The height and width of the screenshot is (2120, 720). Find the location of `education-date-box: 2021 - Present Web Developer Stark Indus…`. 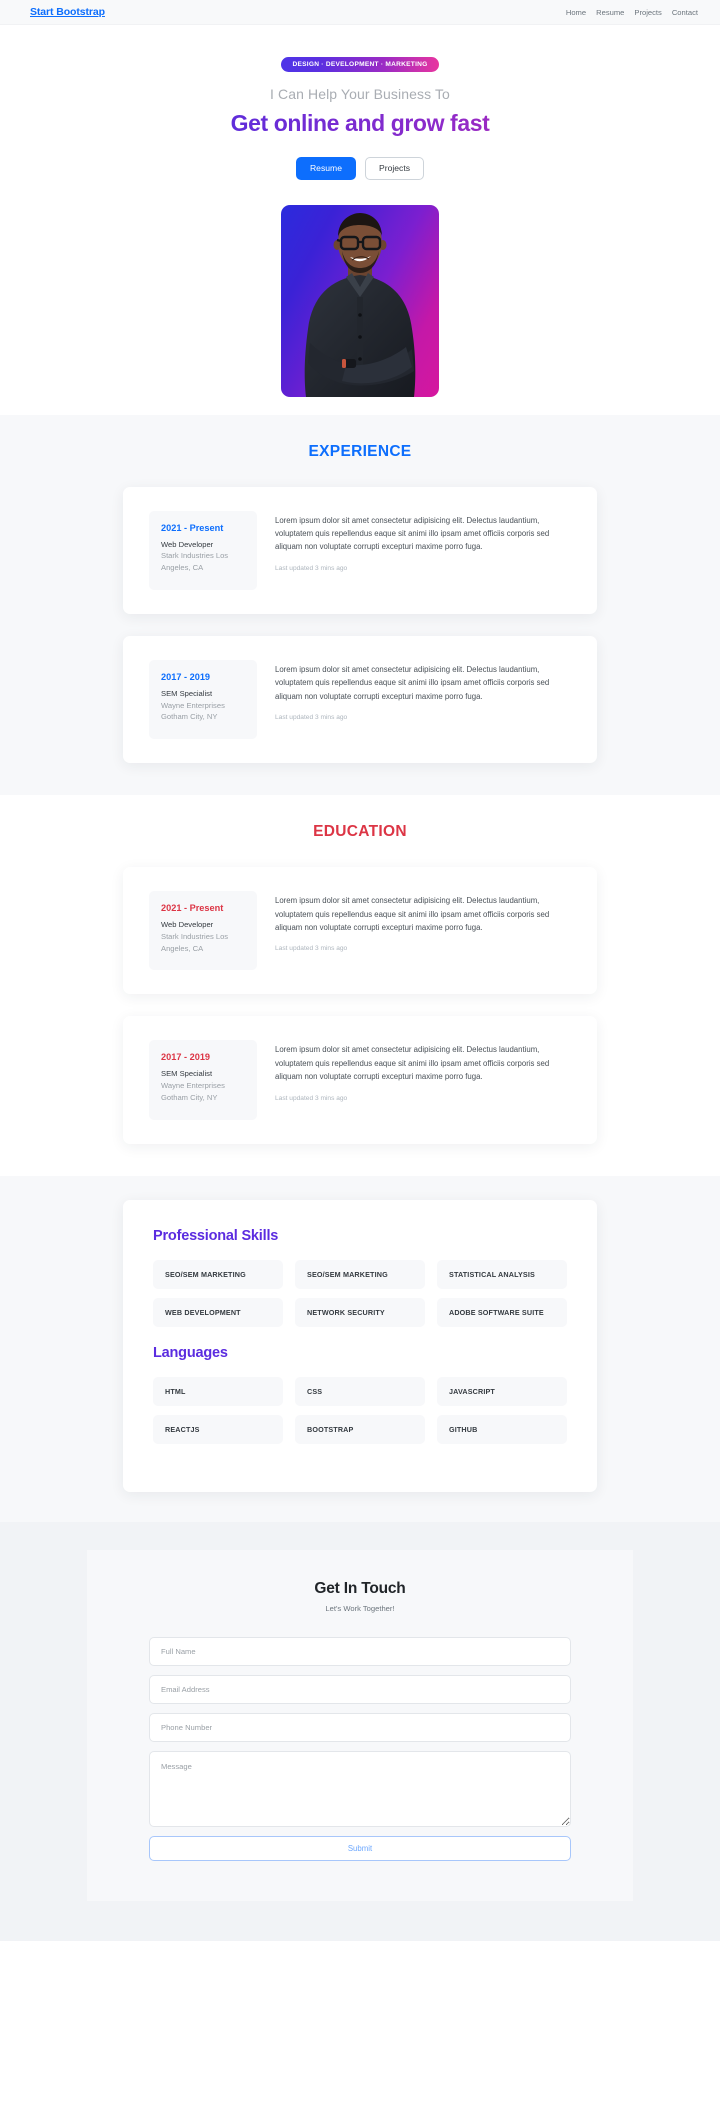

education-date-box: 2021 - Present Web Developer Stark Indus… is located at coordinates (203, 931).